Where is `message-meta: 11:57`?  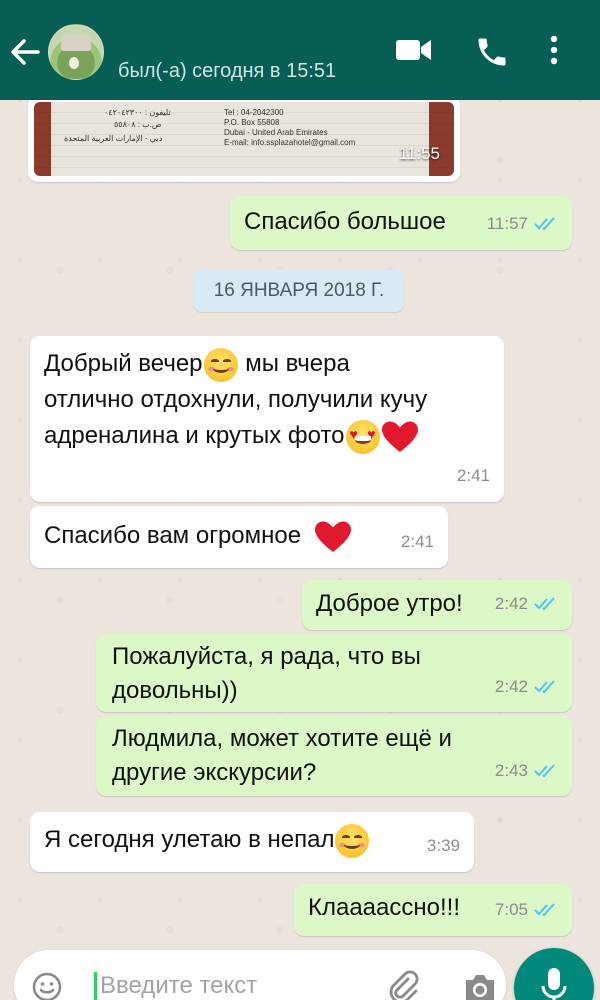
message-meta: 11:57 is located at coordinates (522, 224).